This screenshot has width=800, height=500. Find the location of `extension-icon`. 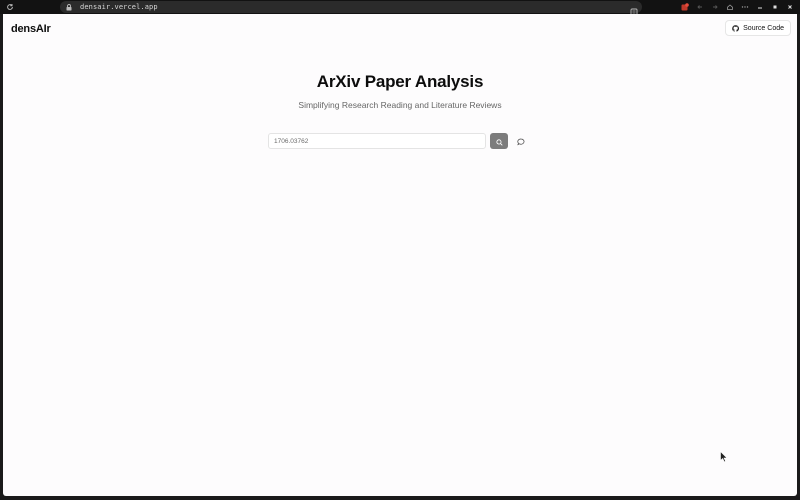

extension-icon is located at coordinates (685, 7).